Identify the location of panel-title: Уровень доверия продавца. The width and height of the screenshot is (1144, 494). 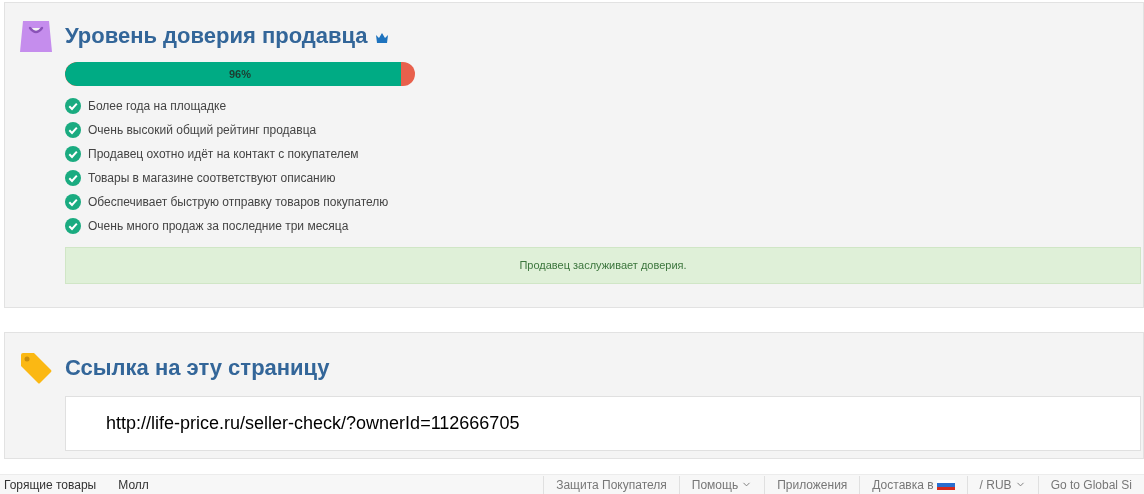
(216, 36).